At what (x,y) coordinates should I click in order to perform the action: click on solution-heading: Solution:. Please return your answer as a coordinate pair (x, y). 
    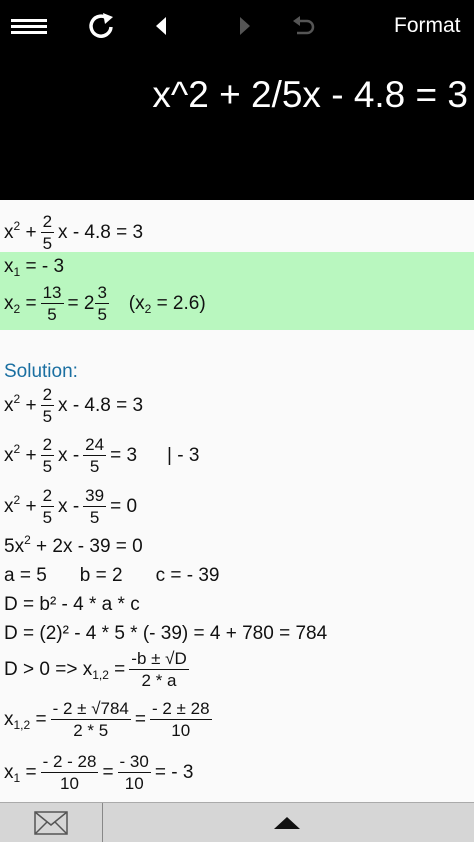
    Looking at the image, I should click on (41, 371).